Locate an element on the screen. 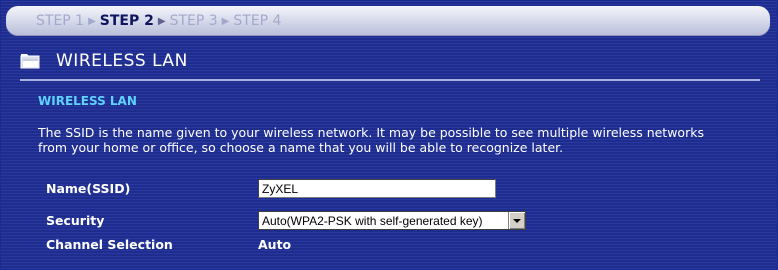  security-selected-value: Auto(WPA2-PSK with self-generated key) is located at coordinates (372, 221).